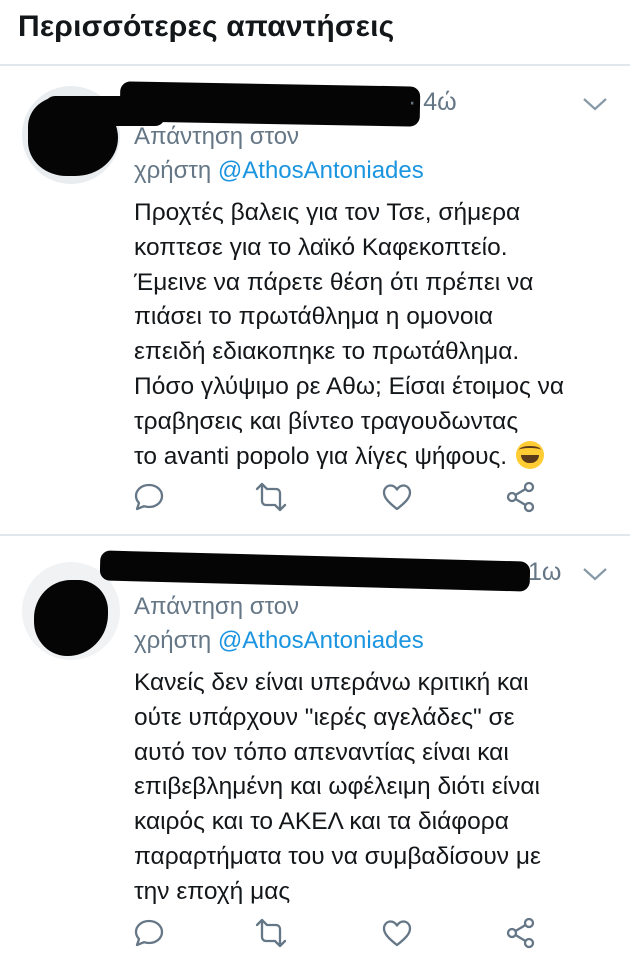 The width and height of the screenshot is (630, 960). Describe the element at coordinates (206, 26) in the screenshot. I see `section-title: Περισσότερες απαντήσεις` at that location.